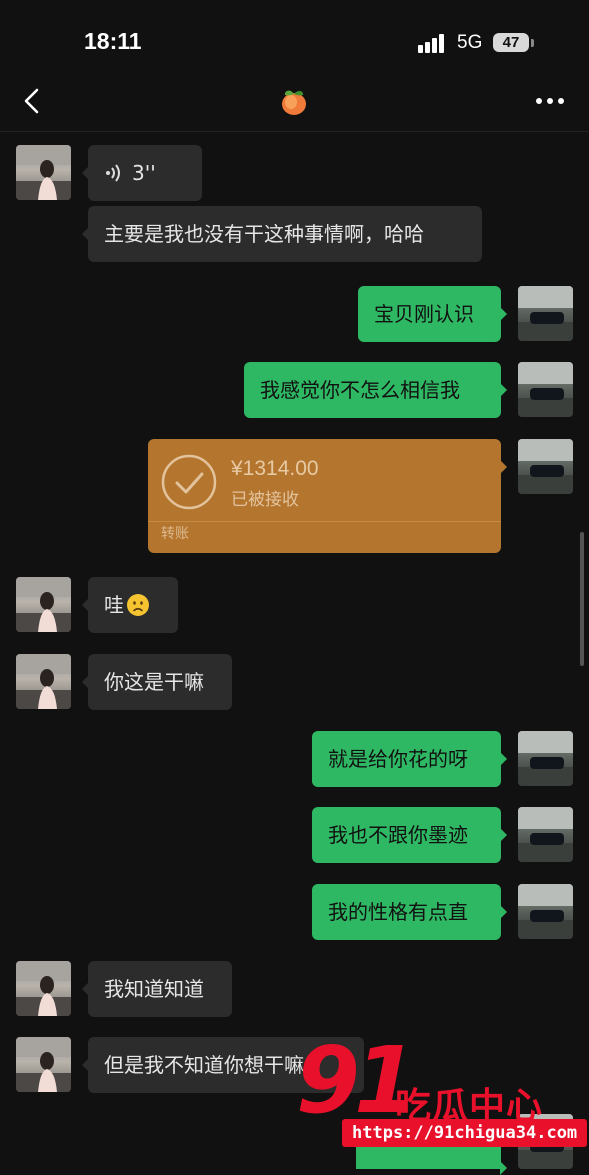  What do you see at coordinates (189, 482) in the screenshot?
I see `check-circle-icon` at bounding box center [189, 482].